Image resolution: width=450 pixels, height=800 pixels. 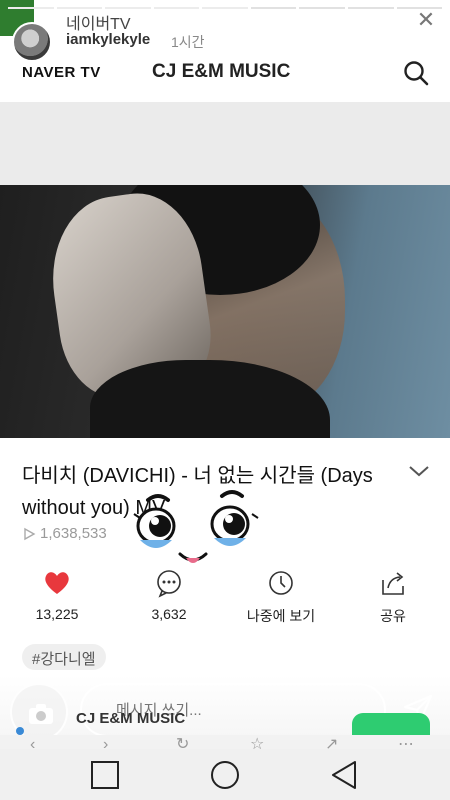 What do you see at coordinates (188, 42) in the screenshot?
I see `story-time: 1시간` at bounding box center [188, 42].